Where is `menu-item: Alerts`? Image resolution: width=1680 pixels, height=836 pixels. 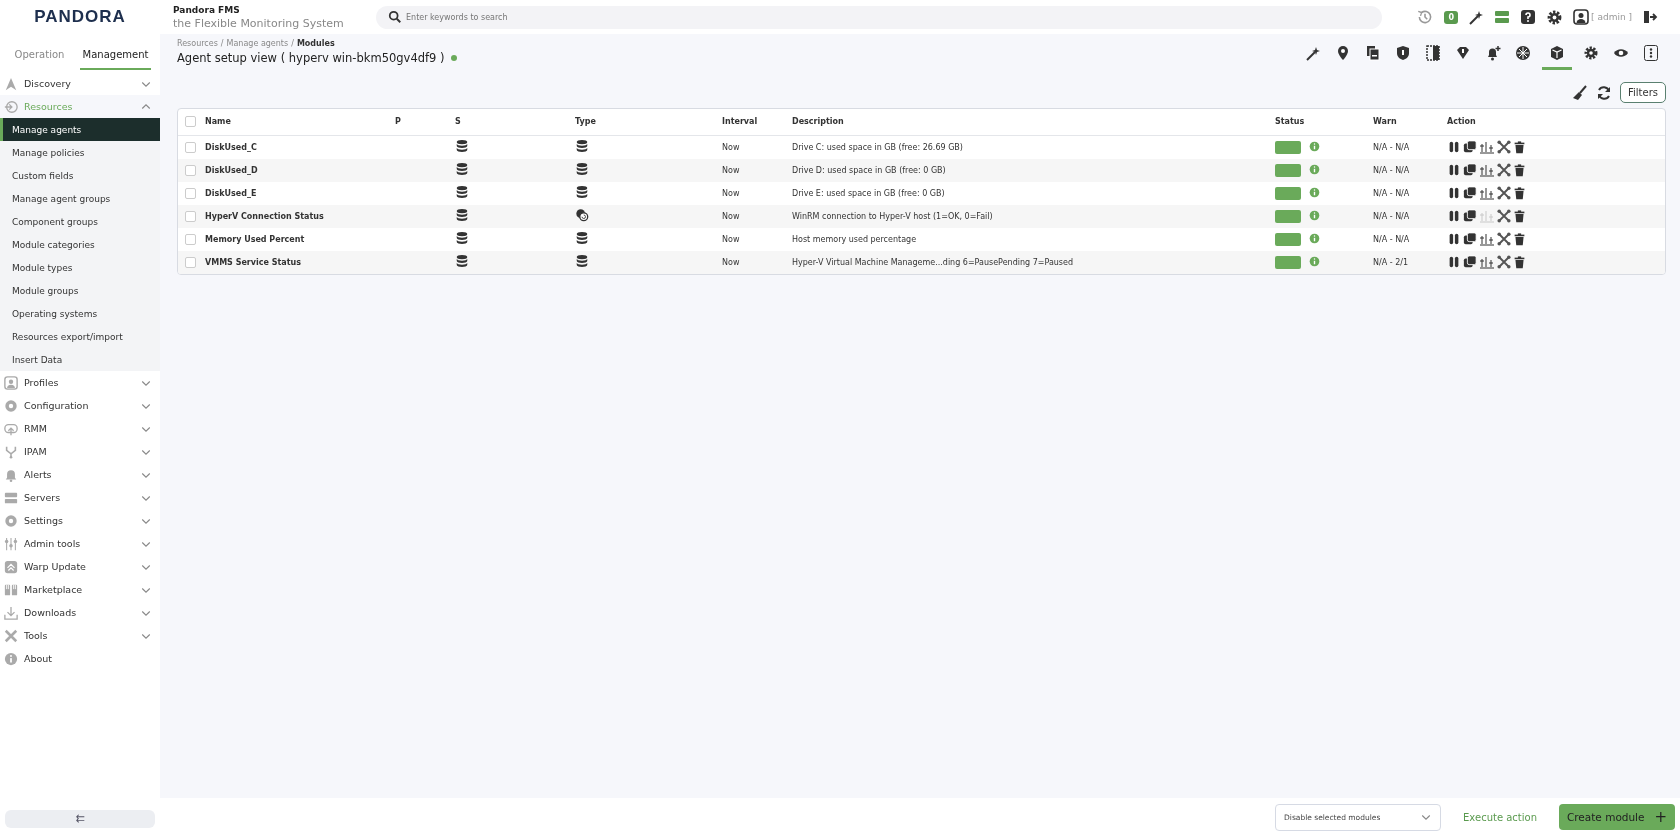 menu-item: Alerts is located at coordinates (80, 474).